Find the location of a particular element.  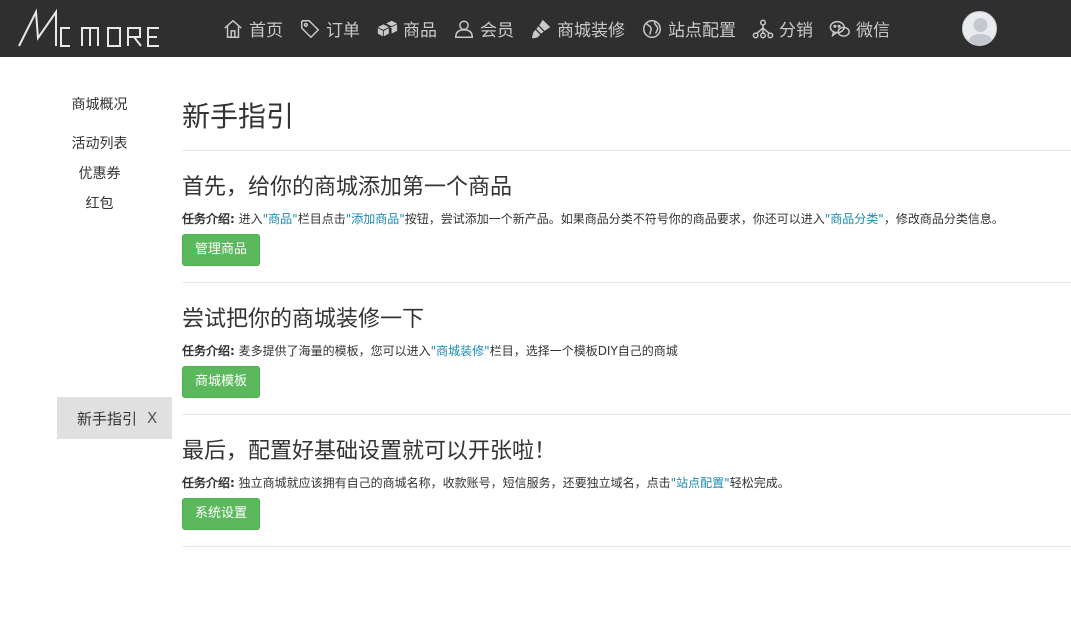

nav-label: 首页 is located at coordinates (266, 31).